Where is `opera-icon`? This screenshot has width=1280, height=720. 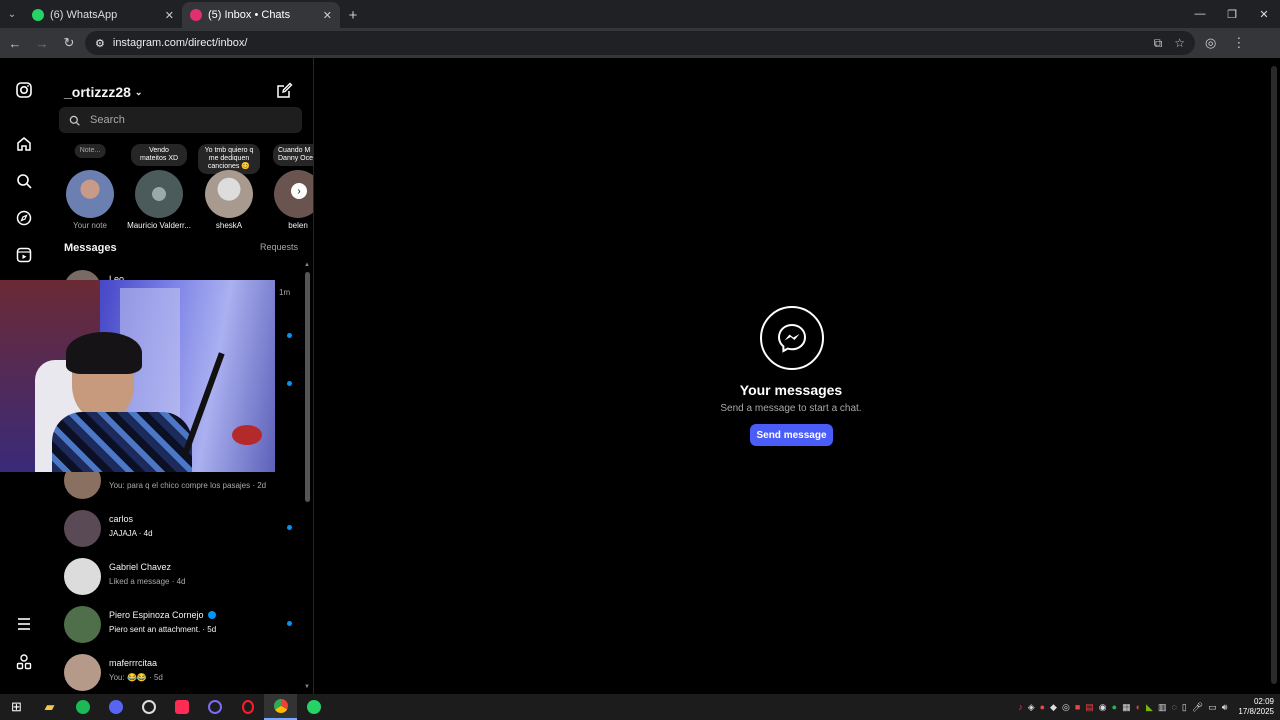
opera-icon is located at coordinates (247, 707).